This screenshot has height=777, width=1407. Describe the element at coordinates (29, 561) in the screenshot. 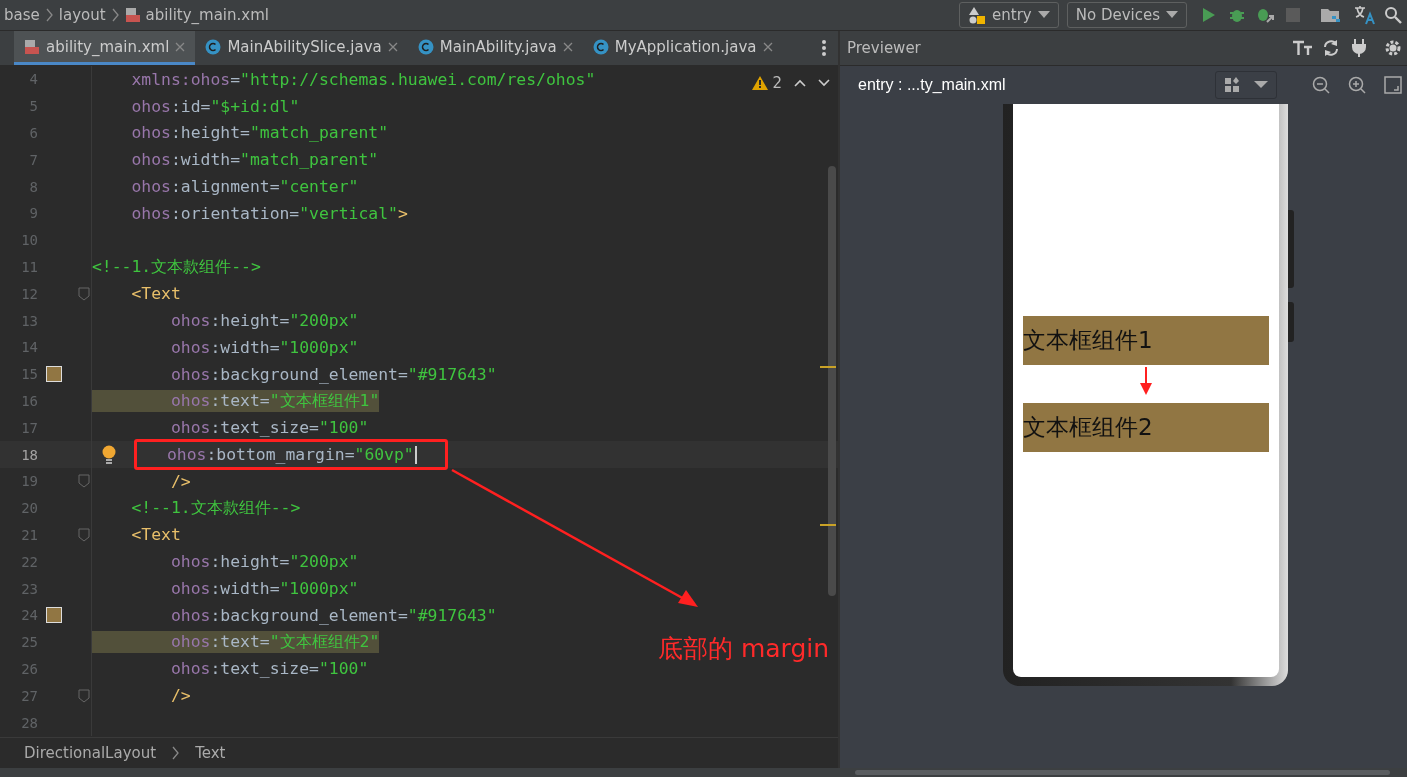

I see `line-number: 22` at that location.